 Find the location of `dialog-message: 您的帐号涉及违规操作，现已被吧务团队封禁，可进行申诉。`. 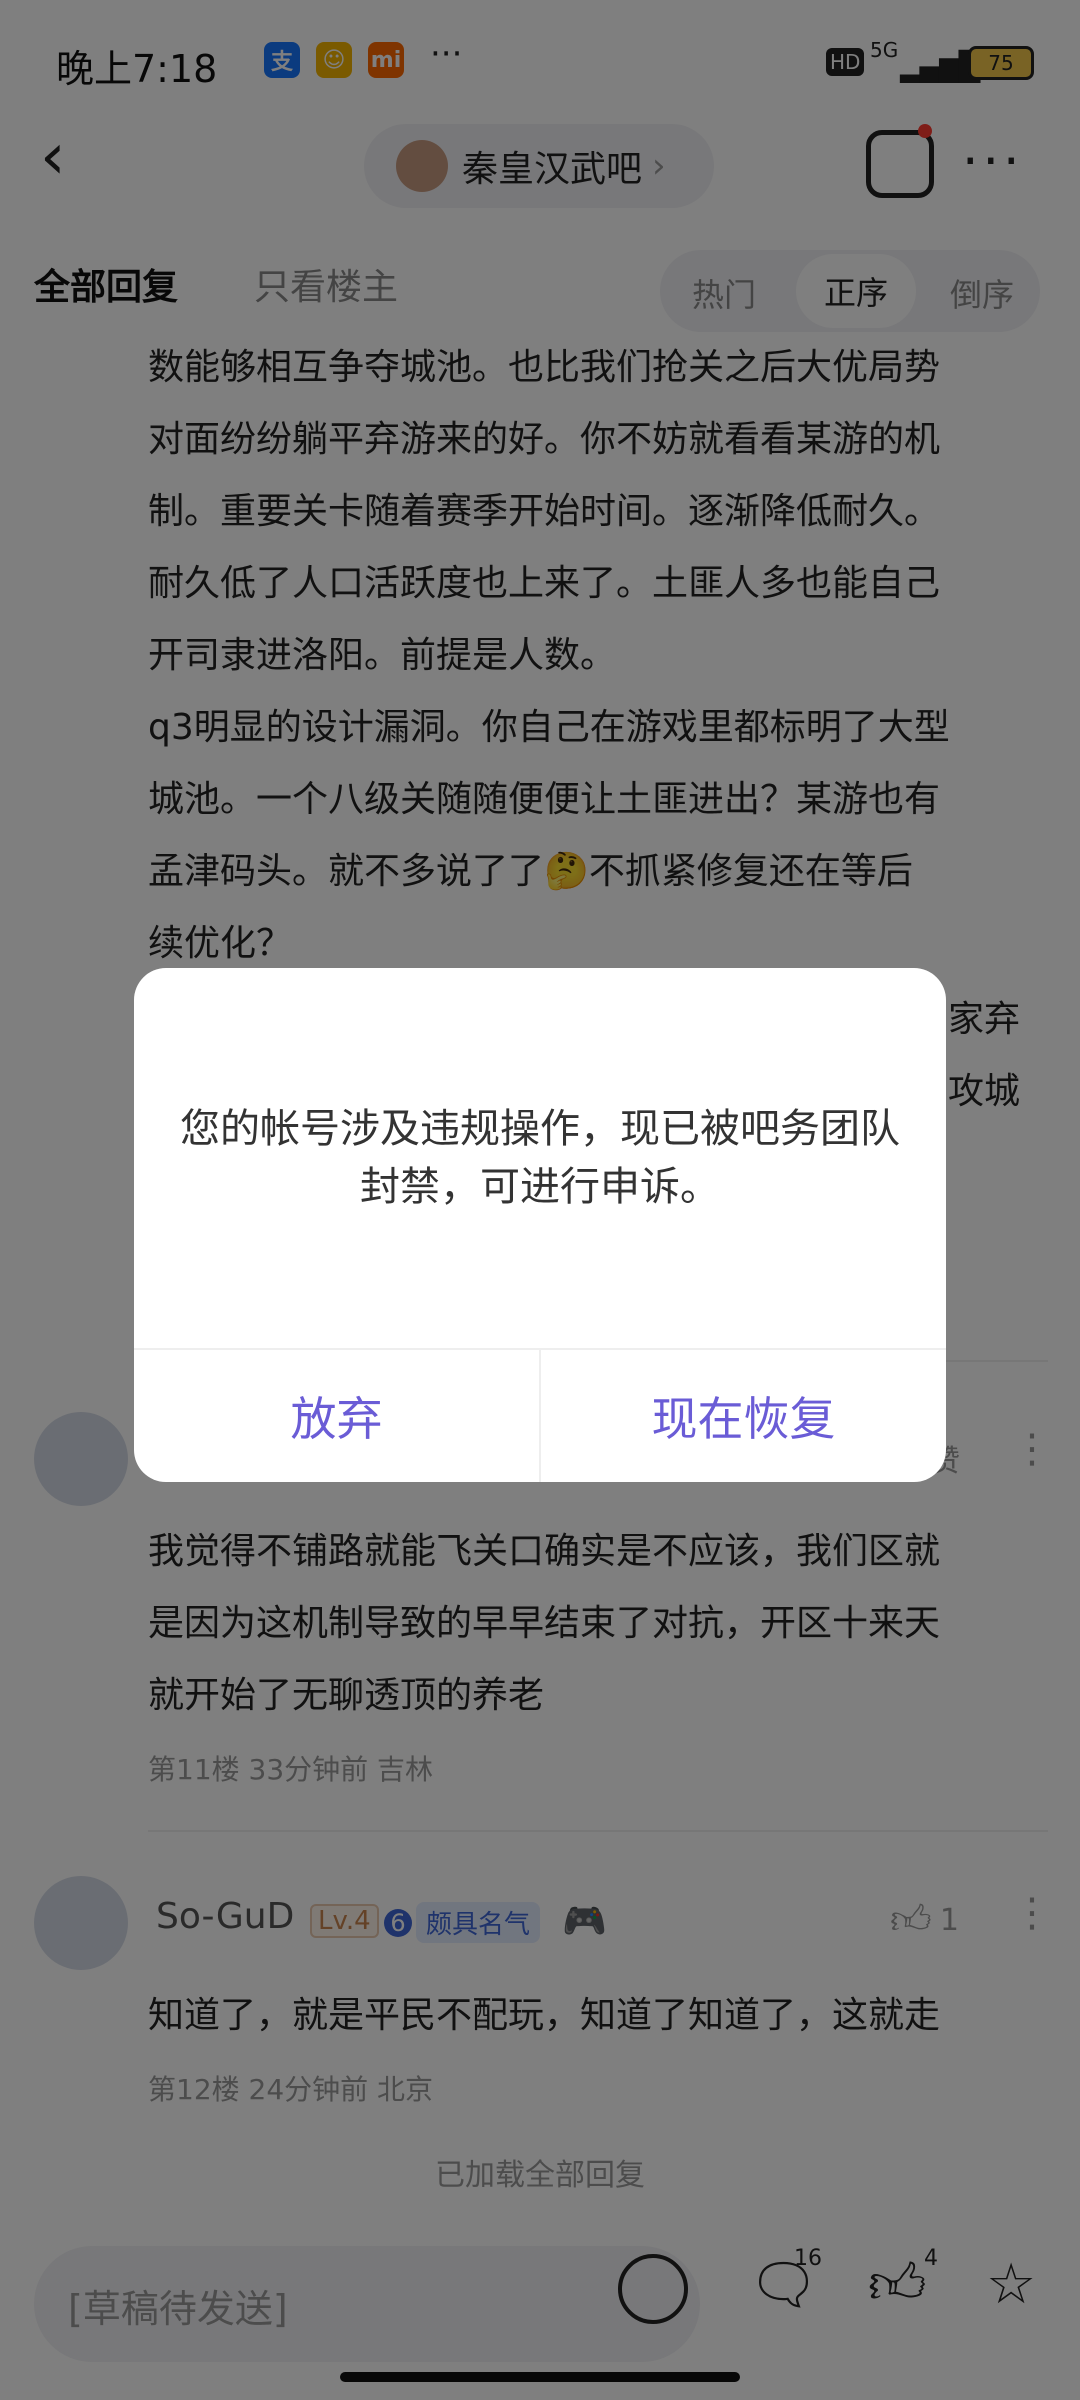

dialog-message: 您的帐号涉及违规操作，现已被吧务团队封禁，可进行申诉。 is located at coordinates (540, 1158).